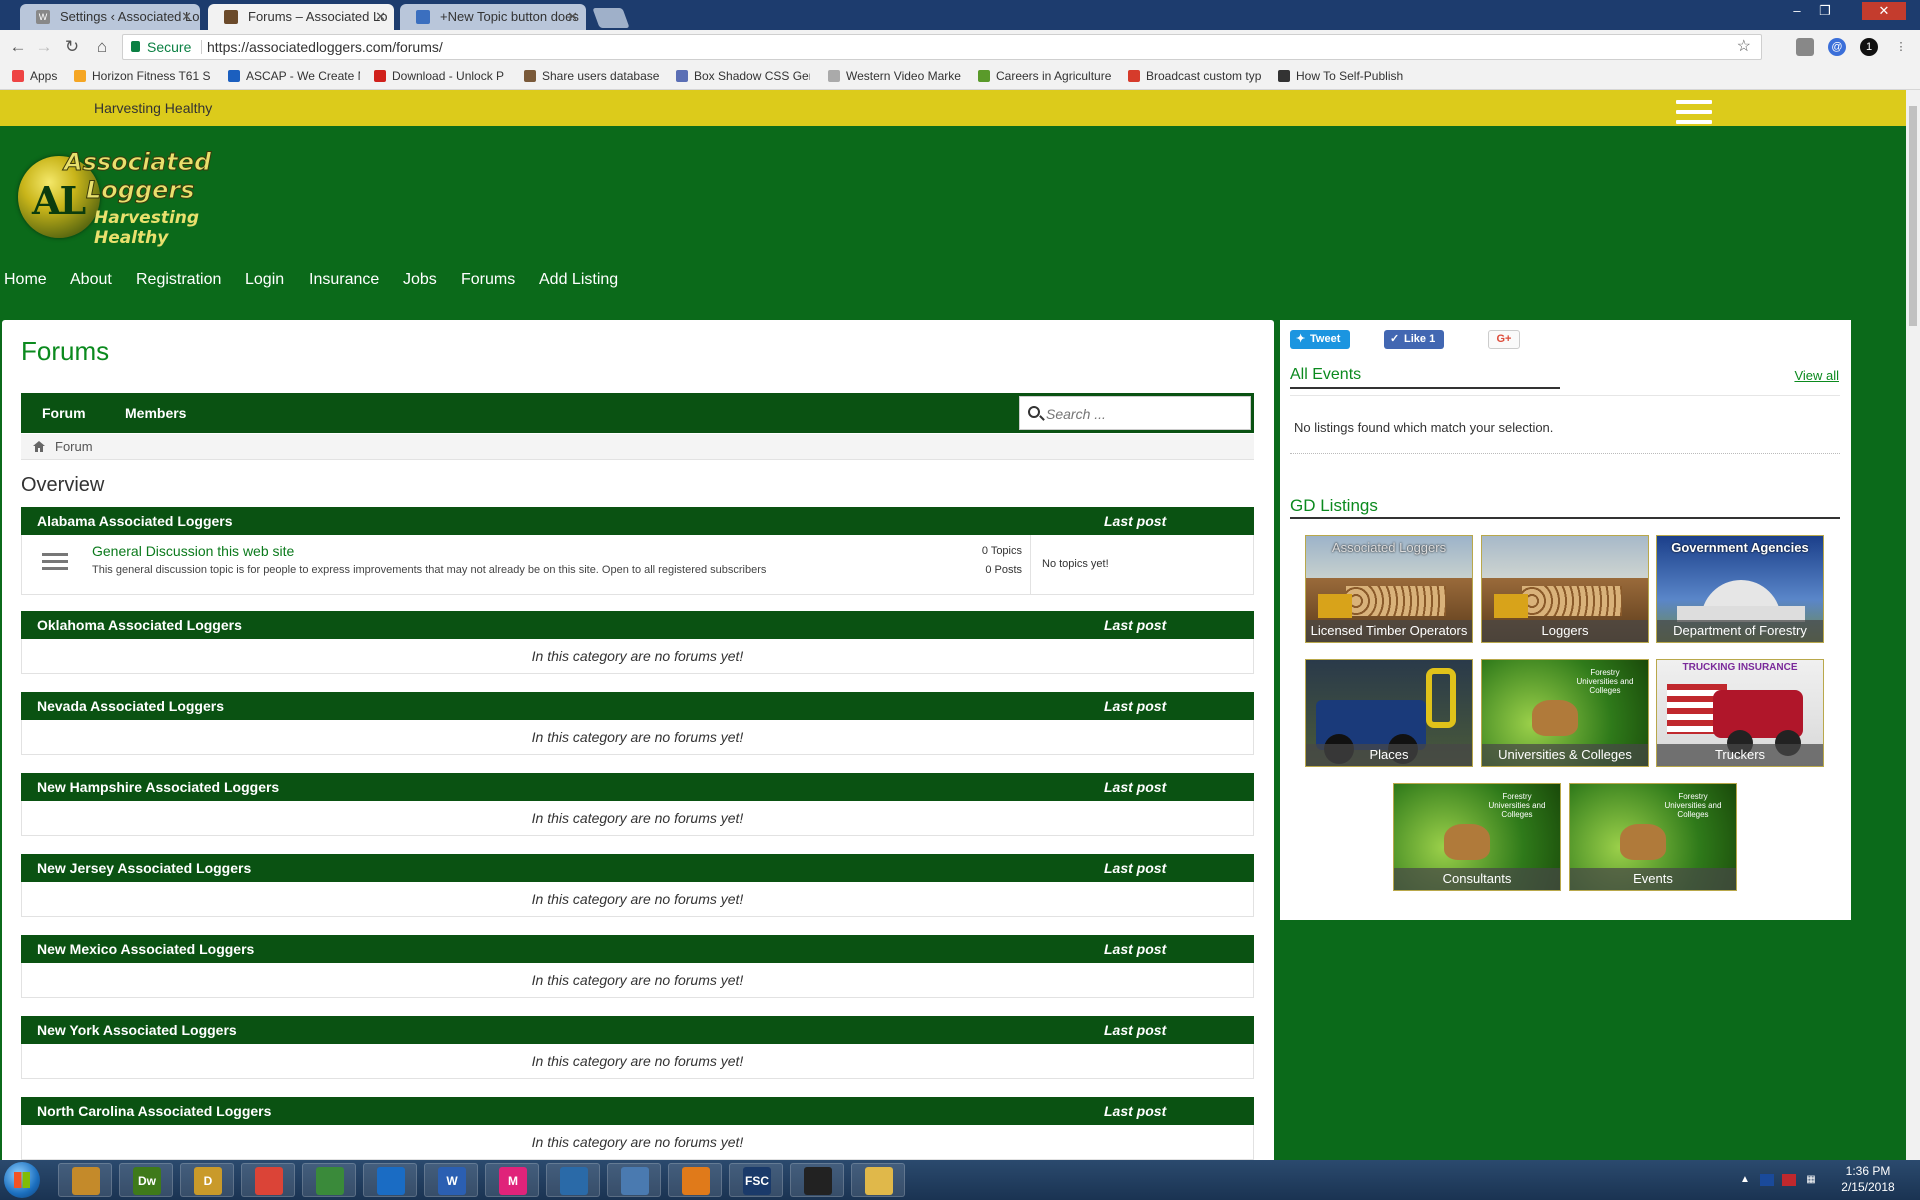 The image size is (1920, 1200). Describe the element at coordinates (207, 1180) in the screenshot. I see `taskbar-app-button: D` at that location.